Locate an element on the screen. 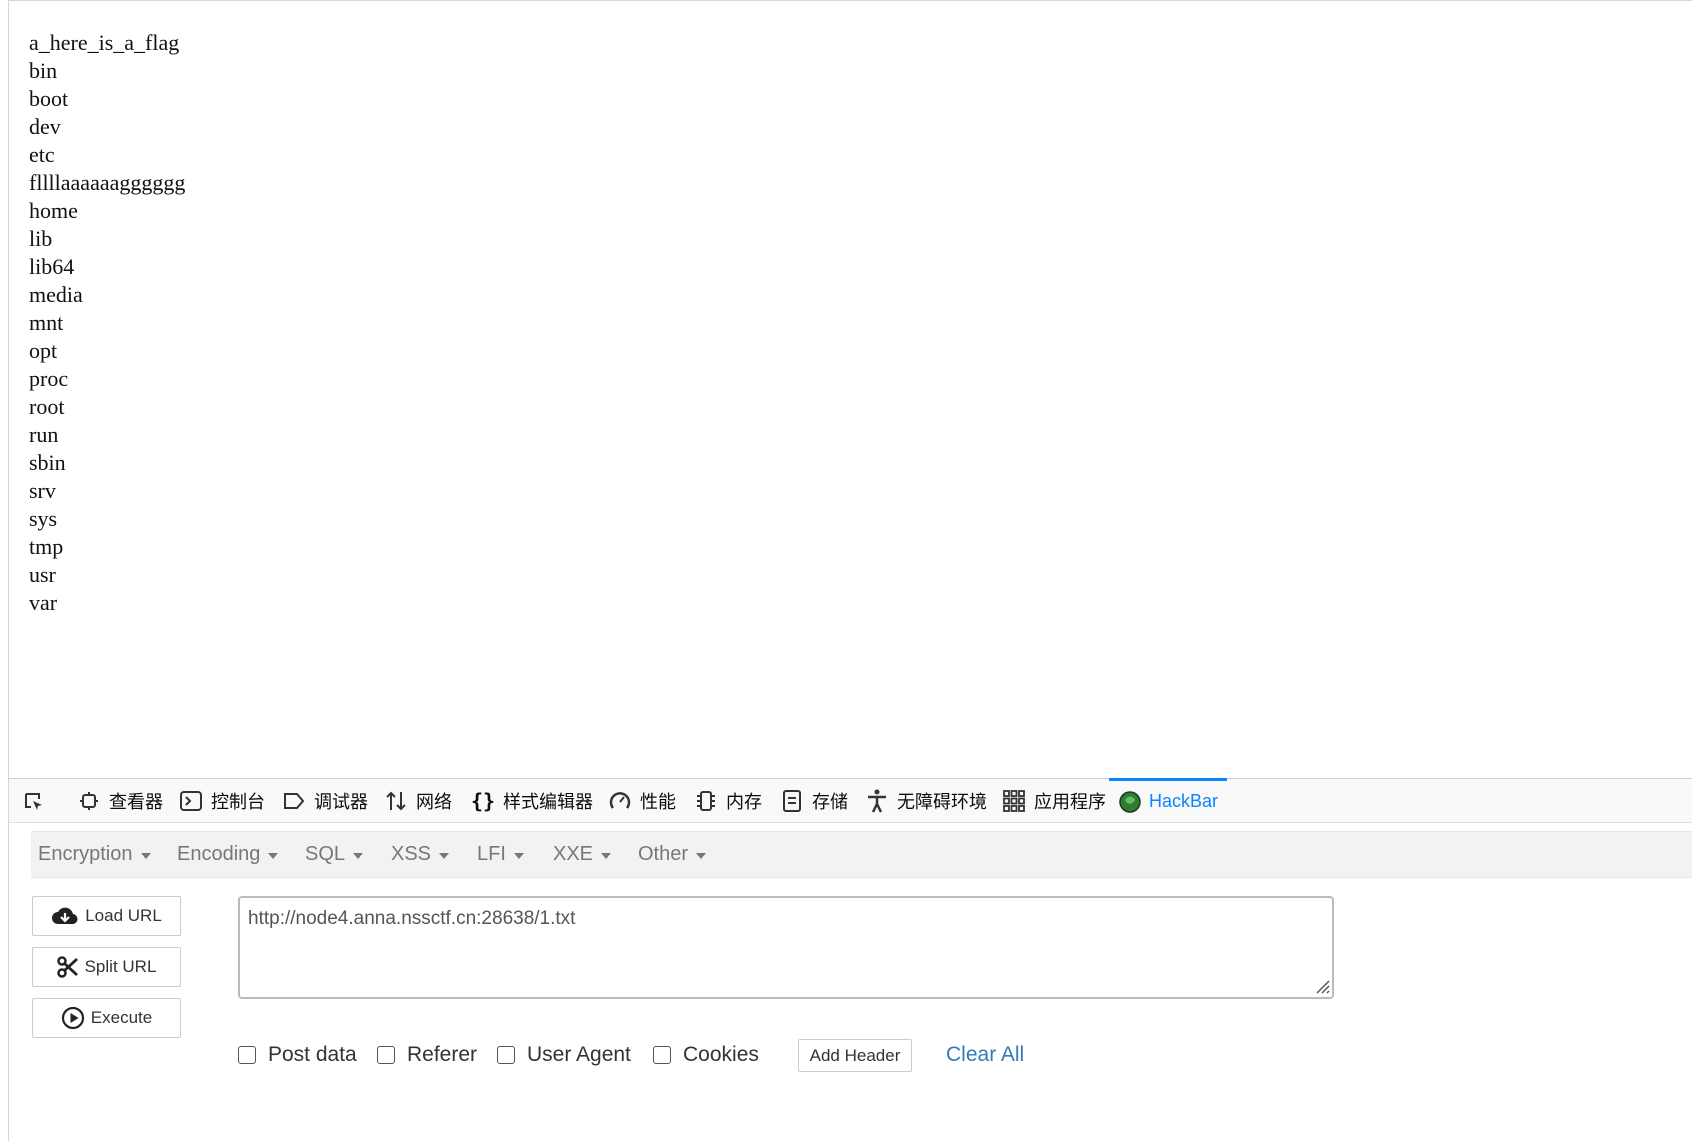 The height and width of the screenshot is (1141, 1692). memory-icon is located at coordinates (706, 801).